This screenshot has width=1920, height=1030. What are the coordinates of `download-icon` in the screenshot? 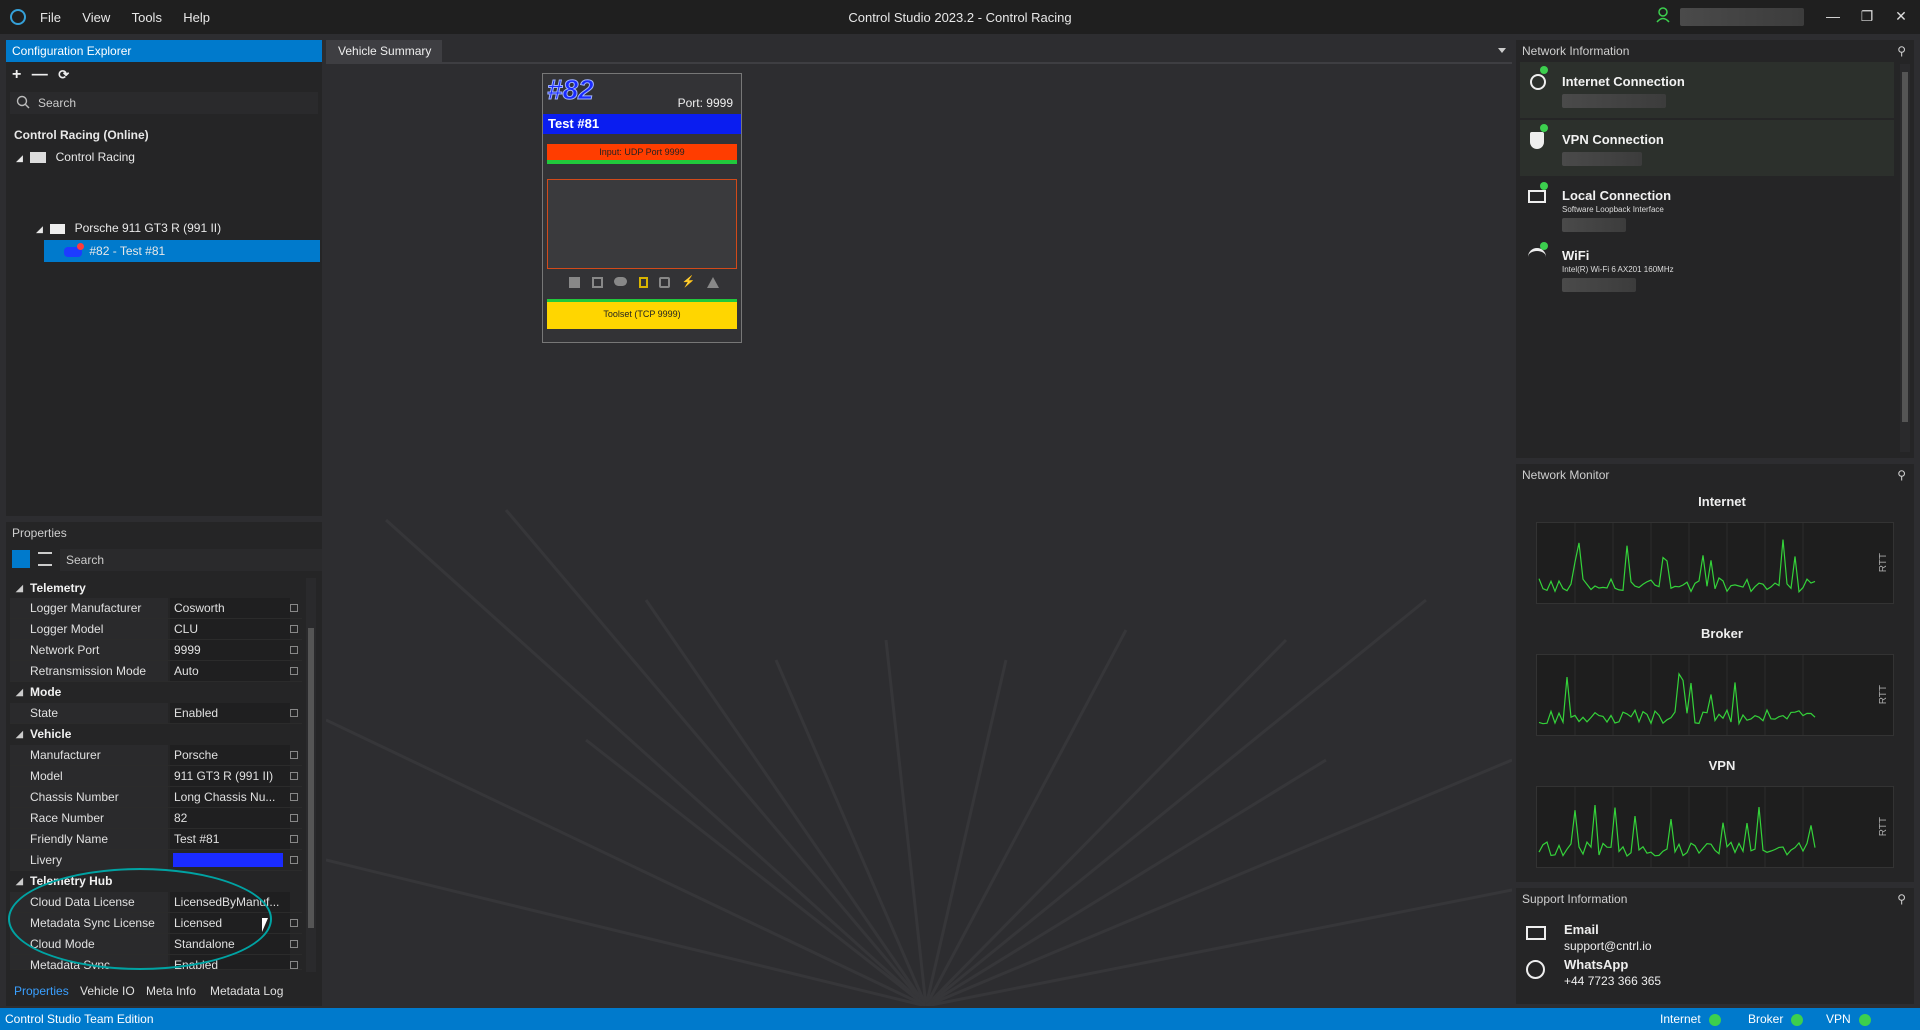 It's located at (574, 282).